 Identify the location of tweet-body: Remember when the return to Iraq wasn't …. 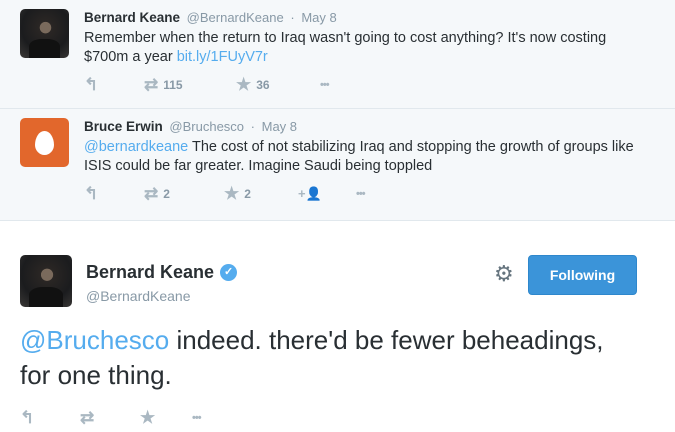
(345, 47).